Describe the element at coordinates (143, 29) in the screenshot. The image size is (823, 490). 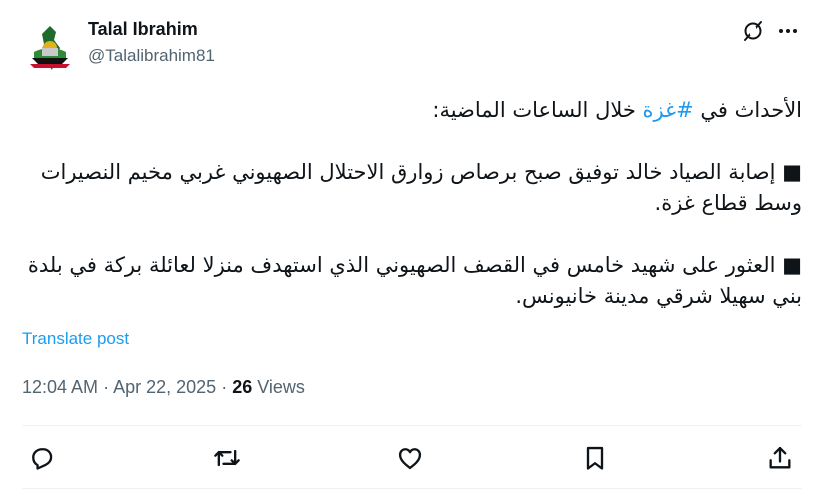
I see `author-name: Talal Ibrahim` at that location.